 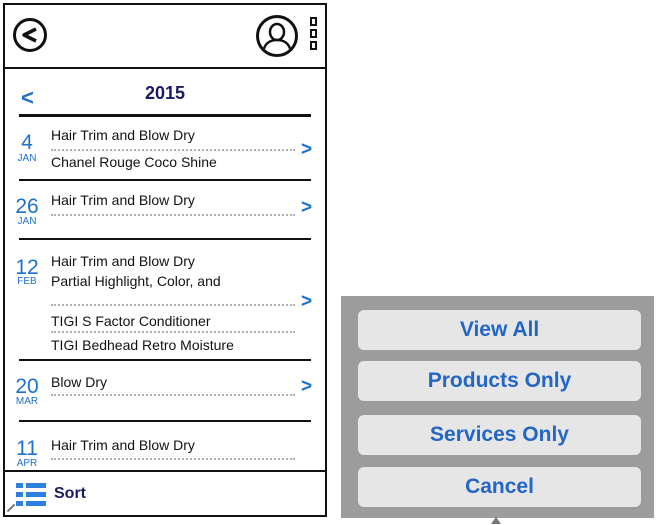 I want to click on entry-product: TIGI Bedhead Retro Moisture, so click(x=142, y=345).